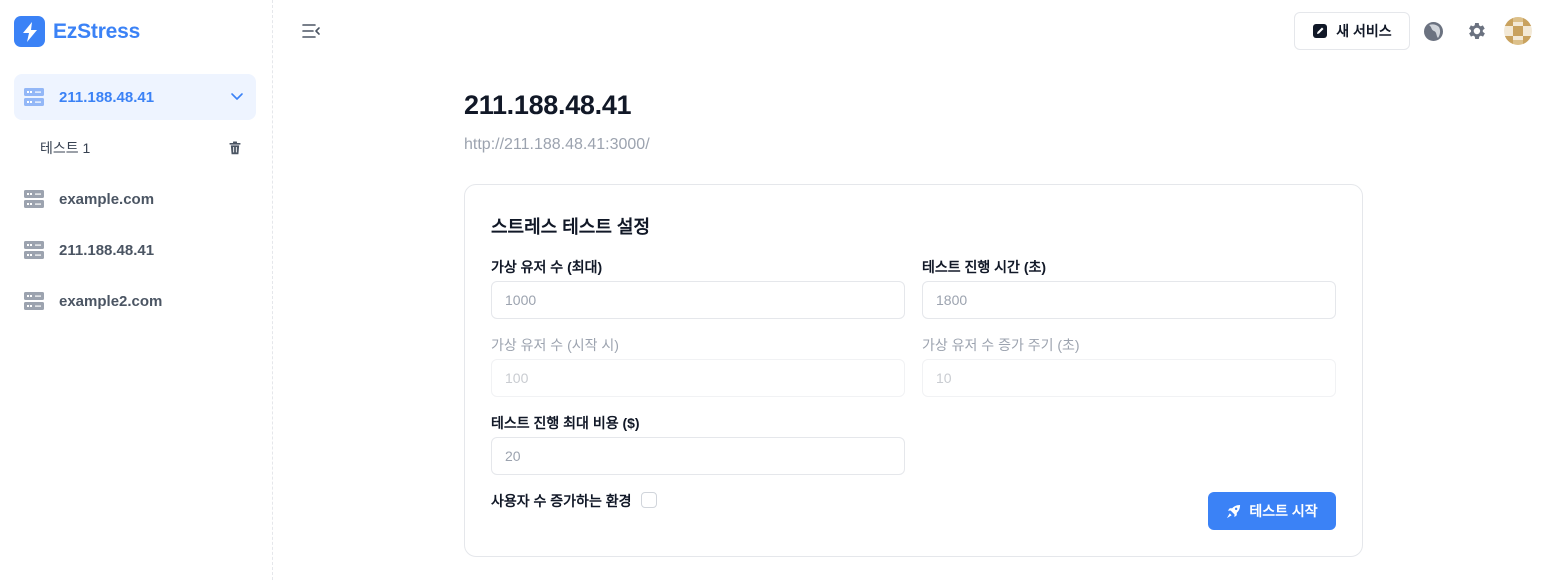  Describe the element at coordinates (561, 501) in the screenshot. I see `ramp-checkbox-label: 사용자 수 증가하는 환경` at that location.